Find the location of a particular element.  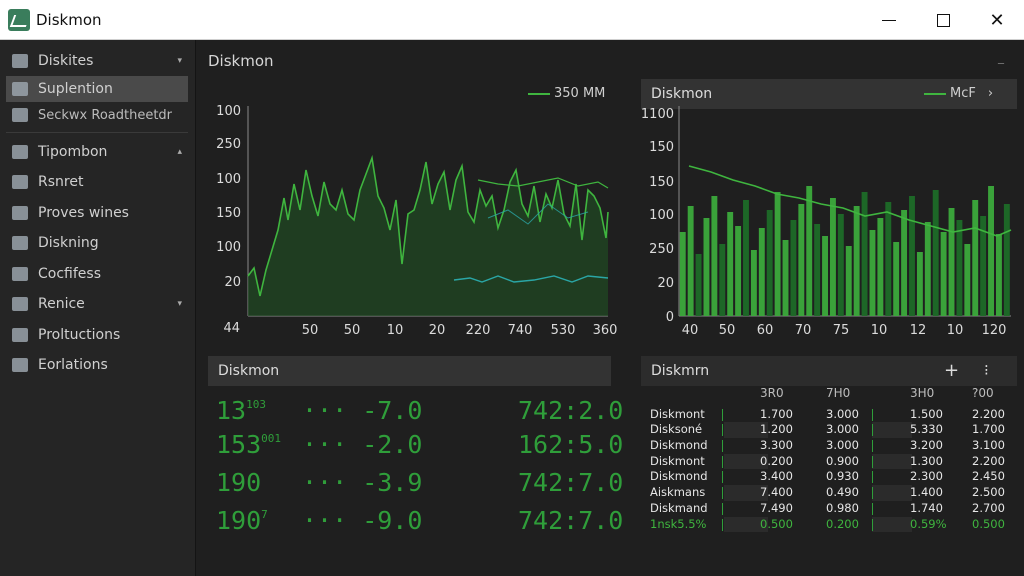

table-row: Diskmont 1.700 3.000 1.500 2.200 is located at coordinates (825, 415).